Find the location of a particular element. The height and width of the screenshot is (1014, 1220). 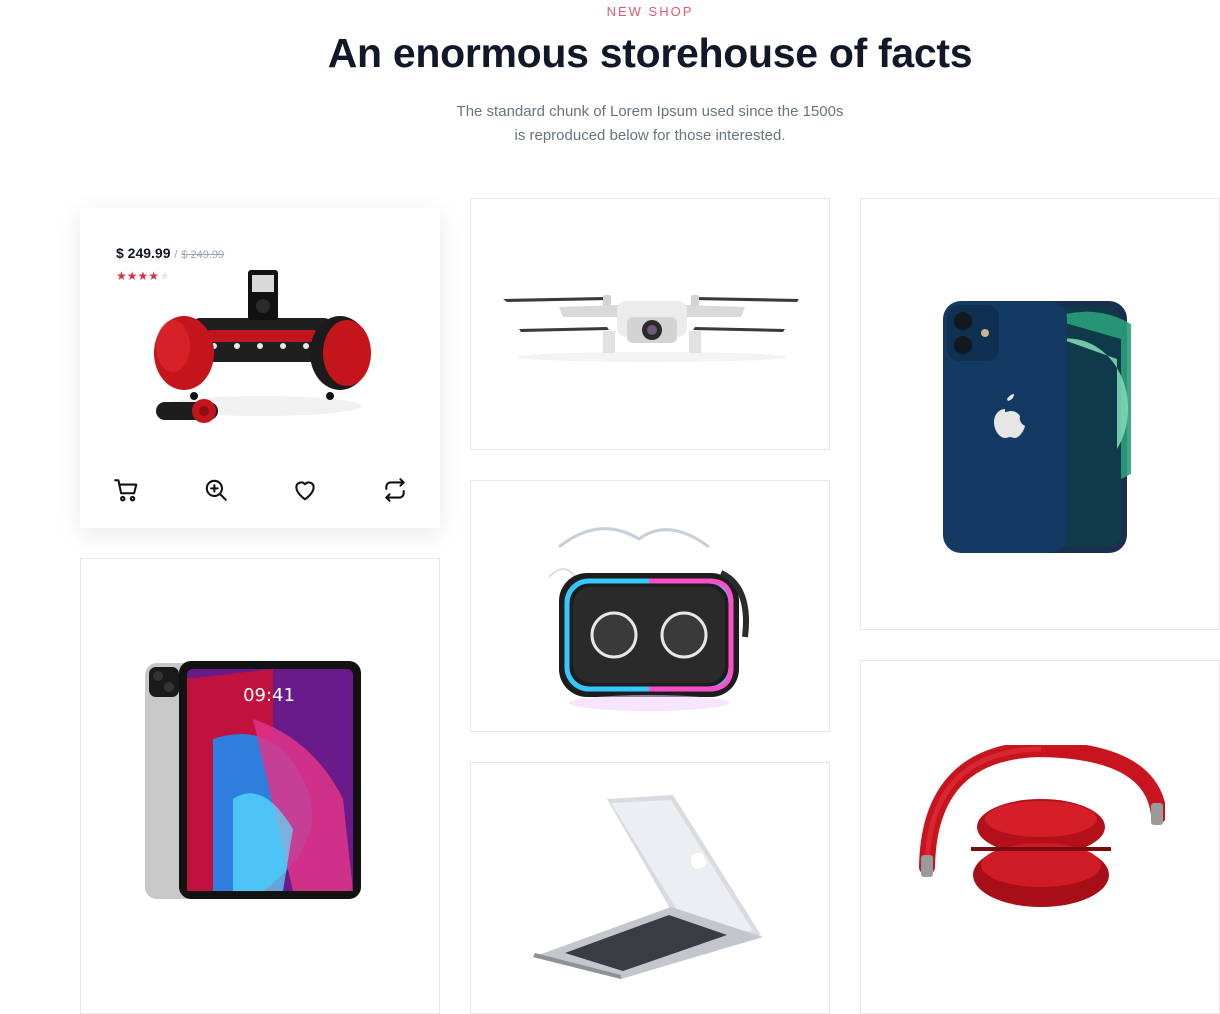

product-card-featured: $ 249.99 / $ 249.99 ★★★★★ is located at coordinates (260, 368).